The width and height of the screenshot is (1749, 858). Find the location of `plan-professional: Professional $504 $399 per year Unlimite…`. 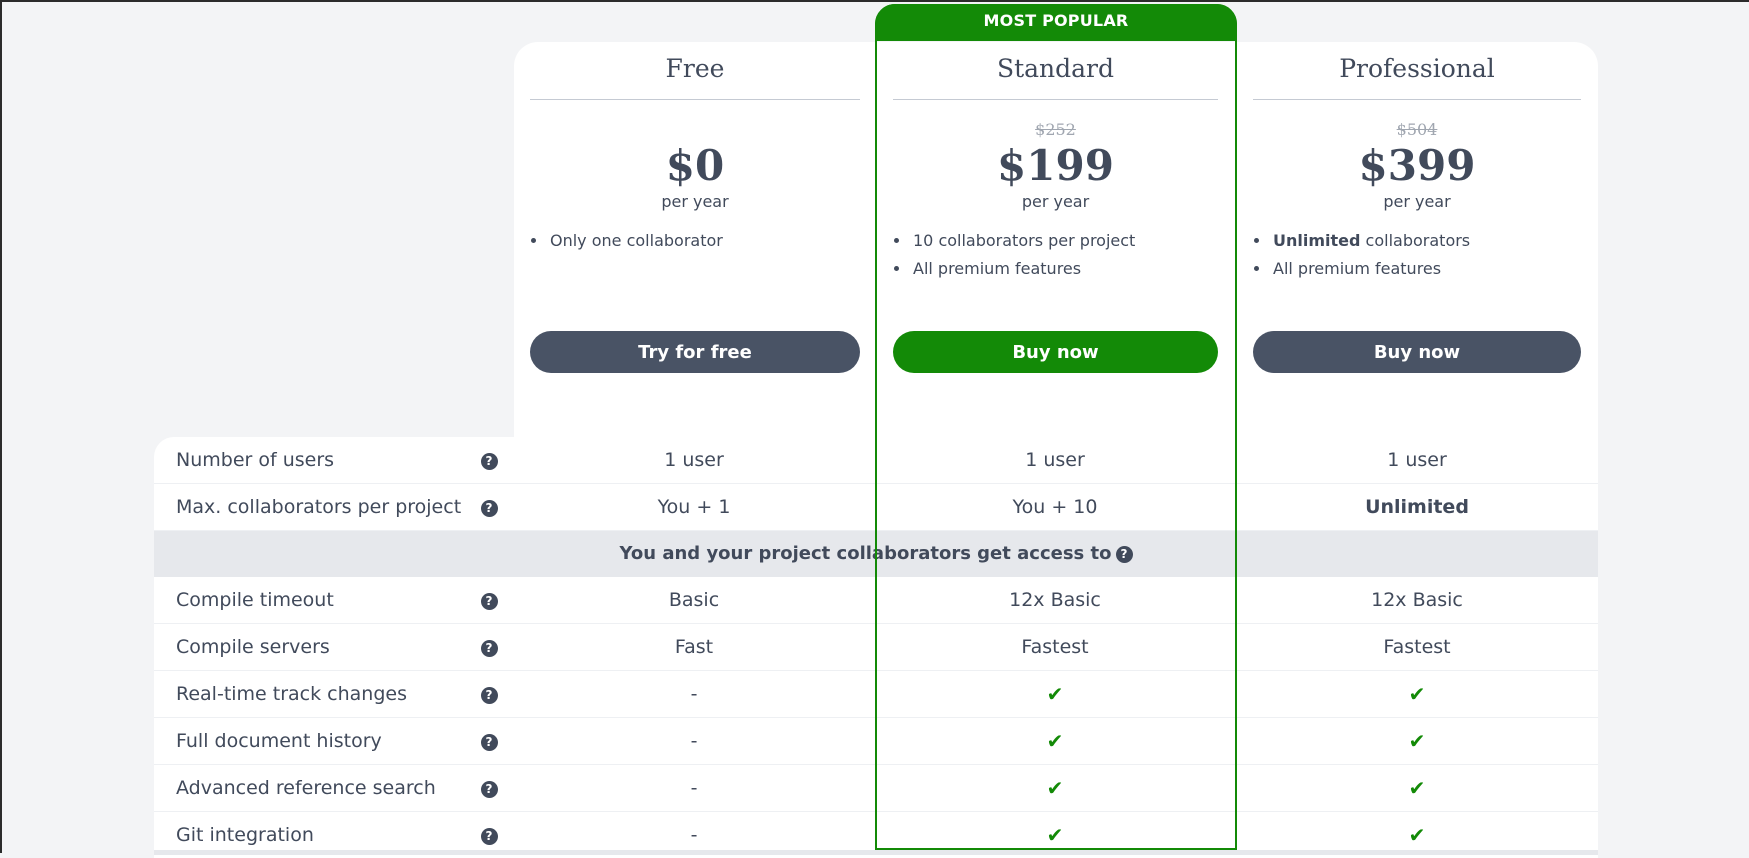

plan-professional: Professional $504 $399 per year Unlimite… is located at coordinates (1417, 207).